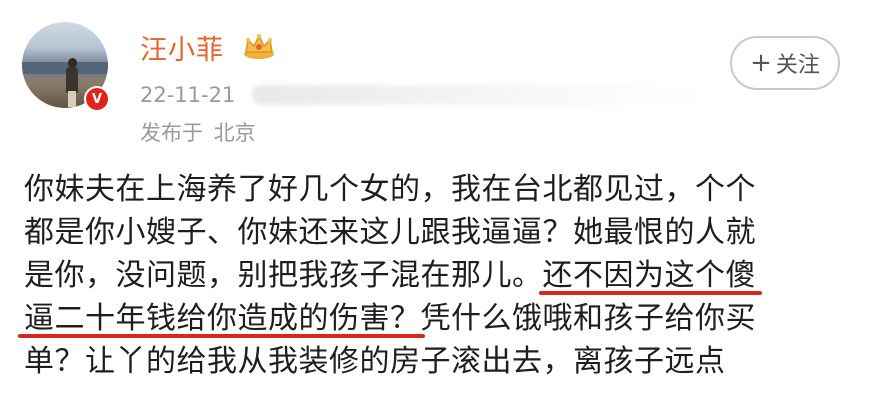 This screenshot has height=402, width=870. Describe the element at coordinates (588, 318) in the screenshot. I see `post-line-4-plain: 凭什么饿哦和孩子给你买` at that location.